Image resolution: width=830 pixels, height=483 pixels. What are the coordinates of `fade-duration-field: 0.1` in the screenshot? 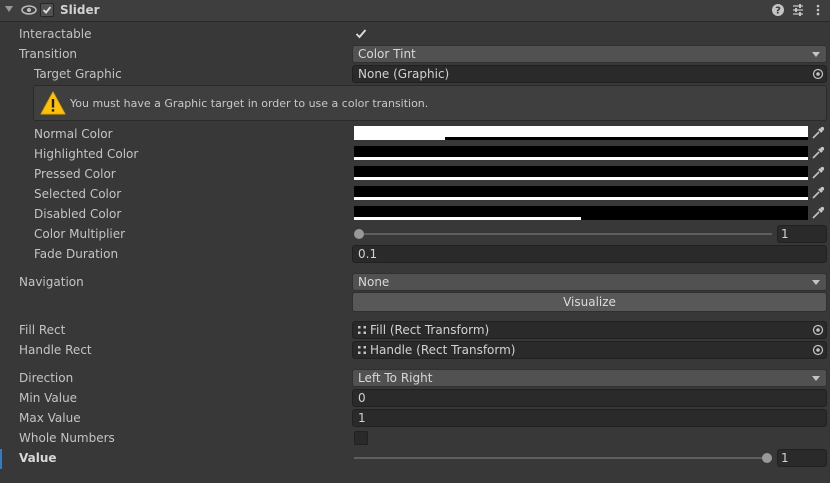 It's located at (589, 254).